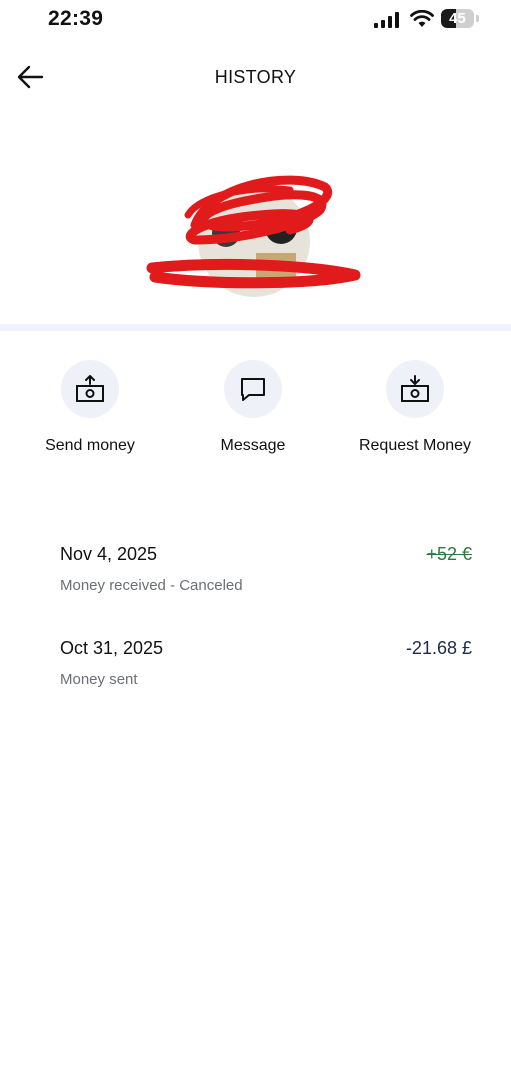  Describe the element at coordinates (449, 554) in the screenshot. I see `transaction-amount: +52 €` at that location.